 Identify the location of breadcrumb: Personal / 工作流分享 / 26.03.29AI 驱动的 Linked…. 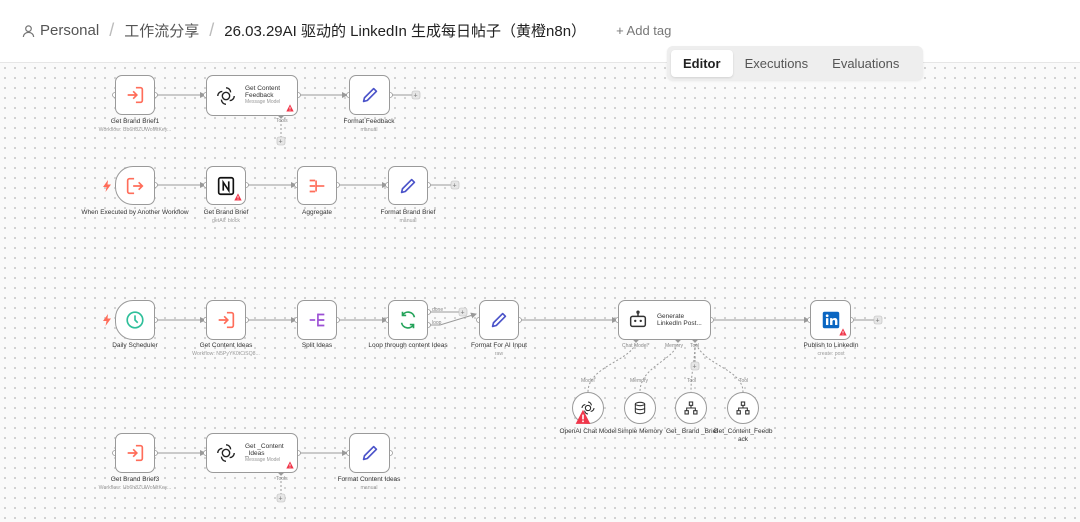
(346, 30).